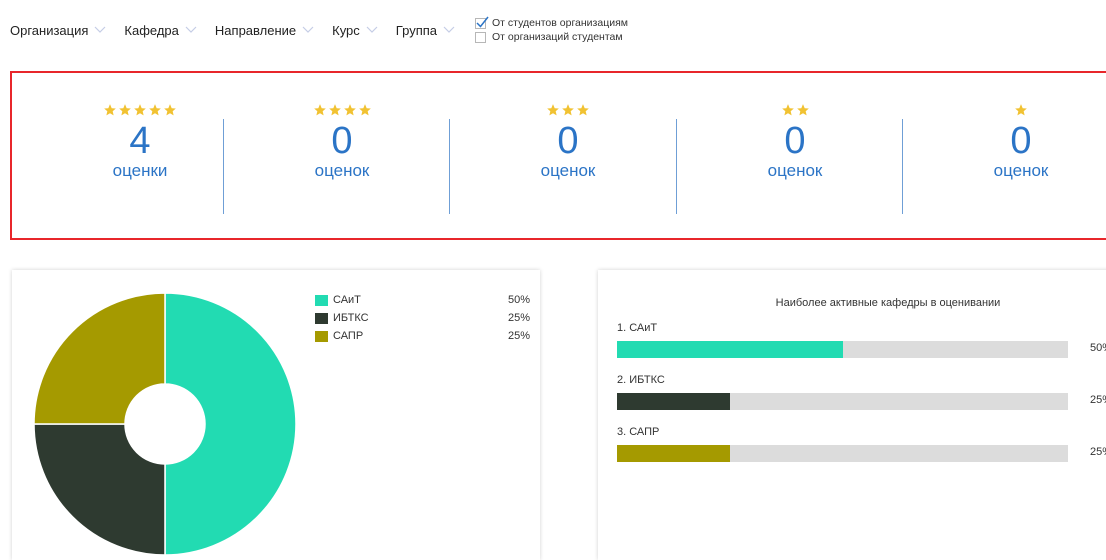 The height and width of the screenshot is (560, 1106). I want to click on filter-label: Организация, so click(49, 30).